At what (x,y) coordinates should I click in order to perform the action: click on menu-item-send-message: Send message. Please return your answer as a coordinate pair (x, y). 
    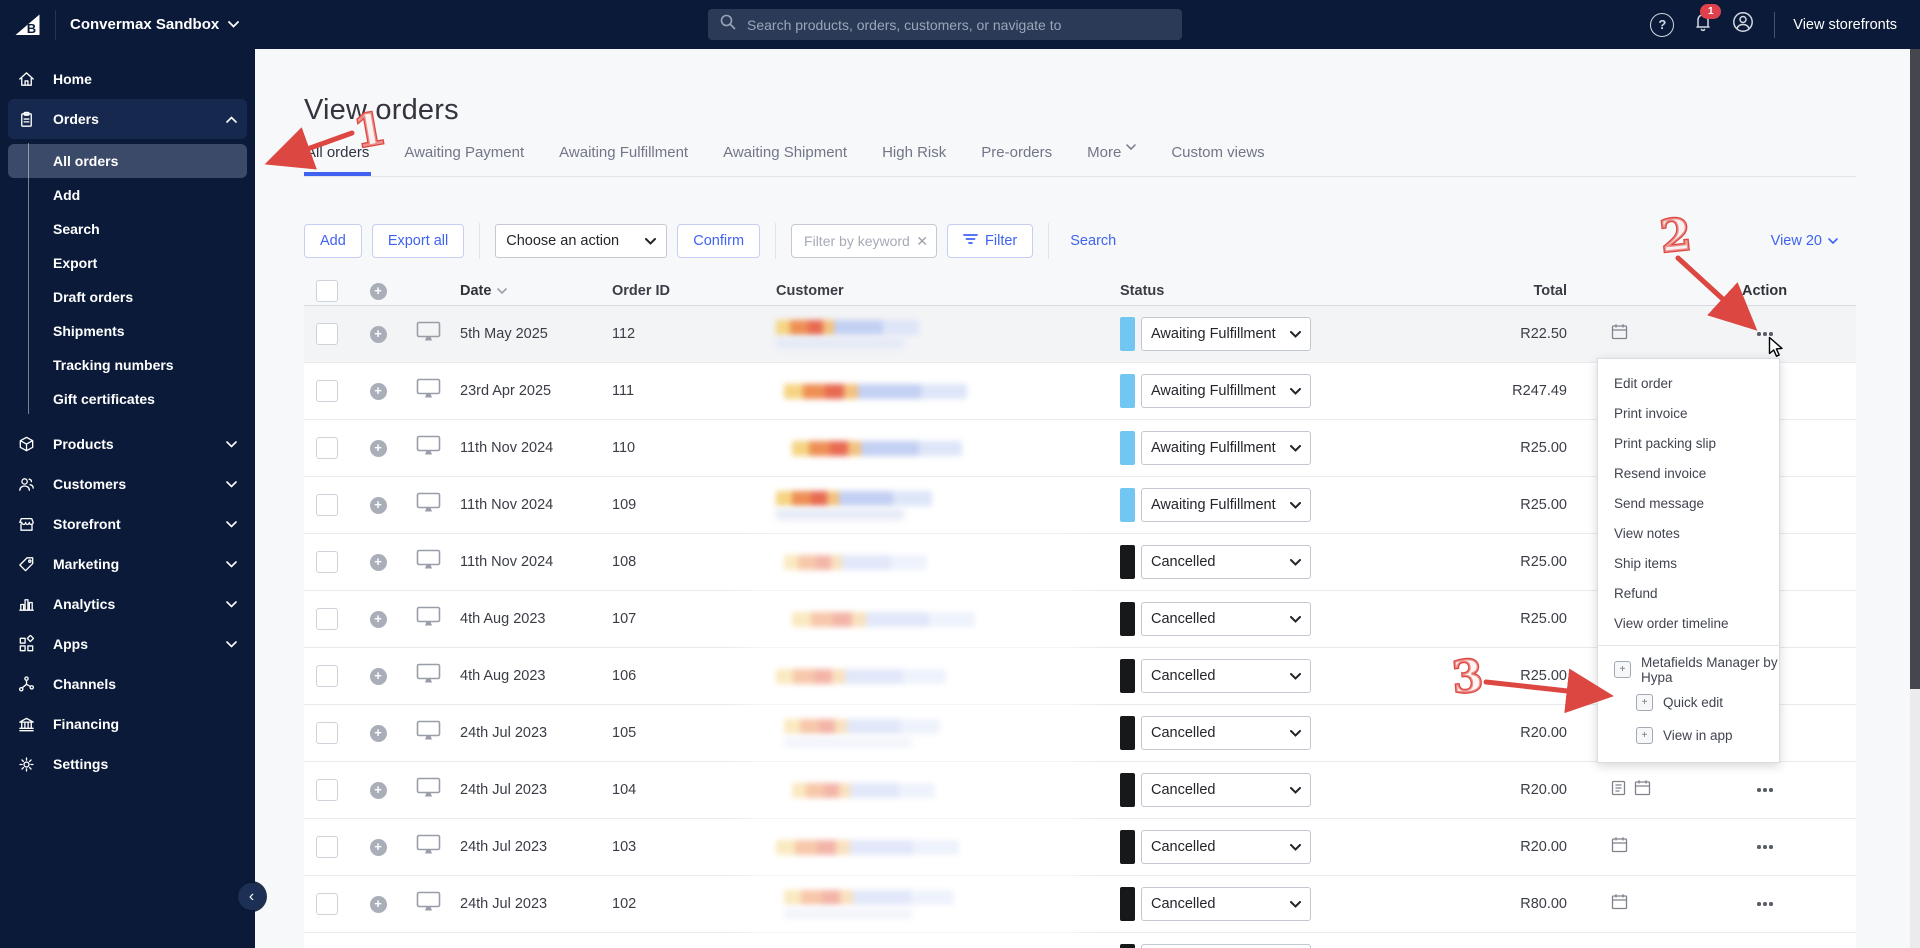
    Looking at the image, I should click on (1688, 503).